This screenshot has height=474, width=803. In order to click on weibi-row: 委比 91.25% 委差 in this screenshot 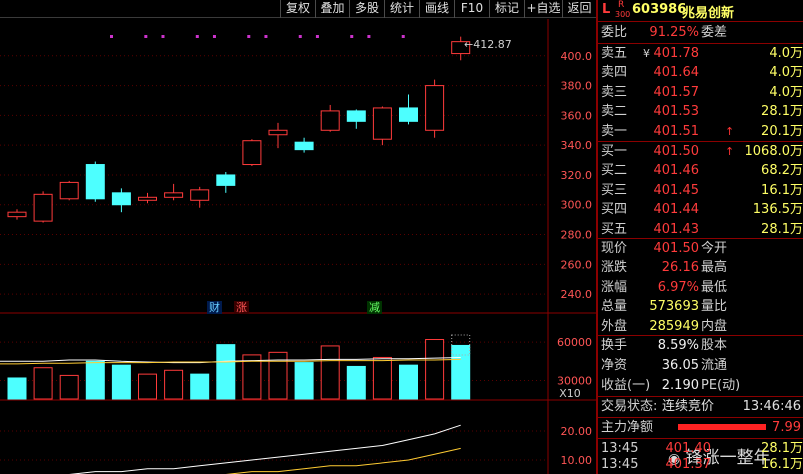, I will do `click(664, 32)`.